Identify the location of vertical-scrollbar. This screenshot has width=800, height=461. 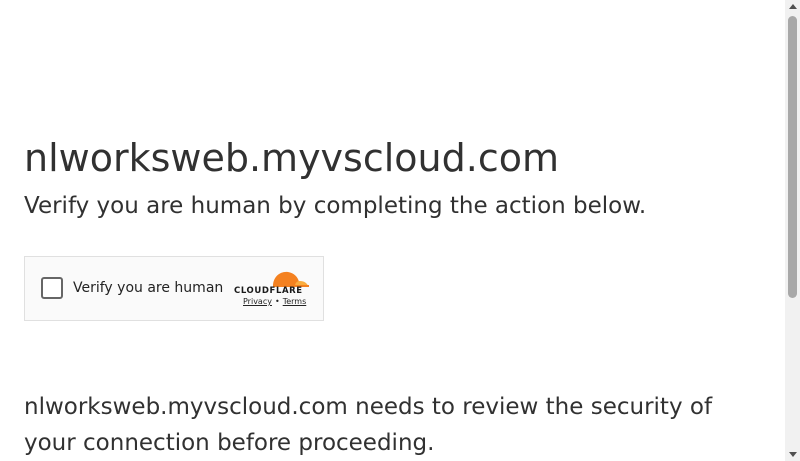
(792, 230).